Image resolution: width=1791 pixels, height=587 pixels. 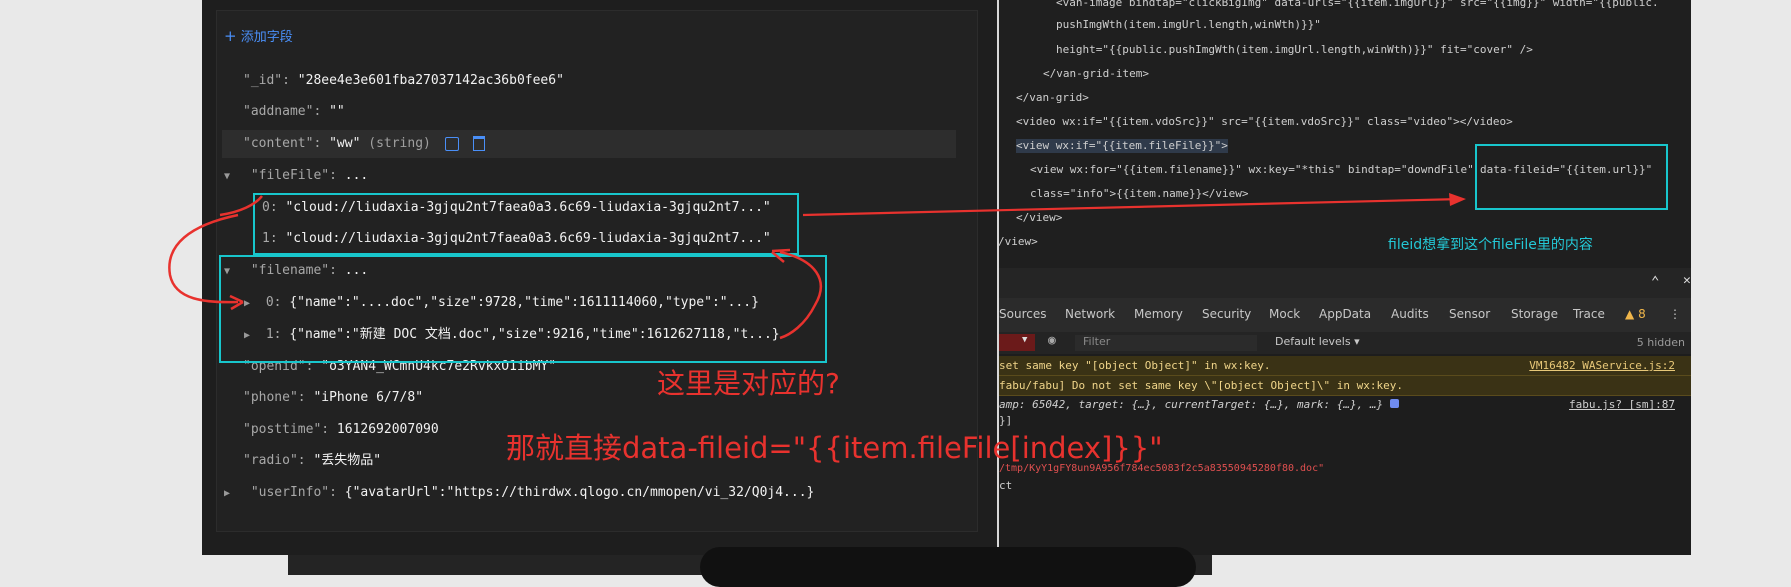 What do you see at coordinates (748, 383) in the screenshot?
I see `annotation-question: 这里是对应的?` at bounding box center [748, 383].